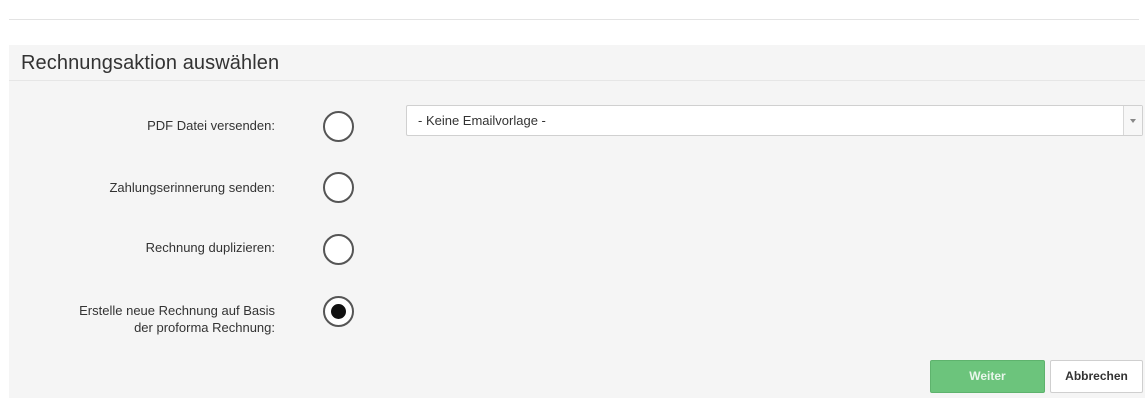 The width and height of the screenshot is (1145, 398). I want to click on option-label-line2: der proforma Rechnung:, so click(204, 327).